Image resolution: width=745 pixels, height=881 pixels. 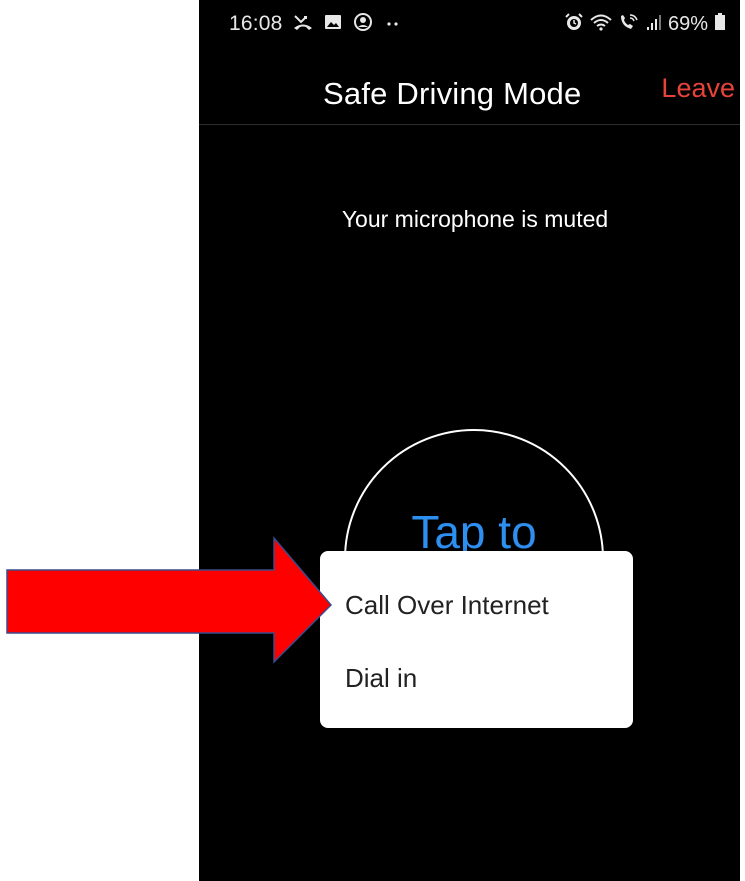 I want to click on status-icons-right: 69%, so click(x=645, y=24).